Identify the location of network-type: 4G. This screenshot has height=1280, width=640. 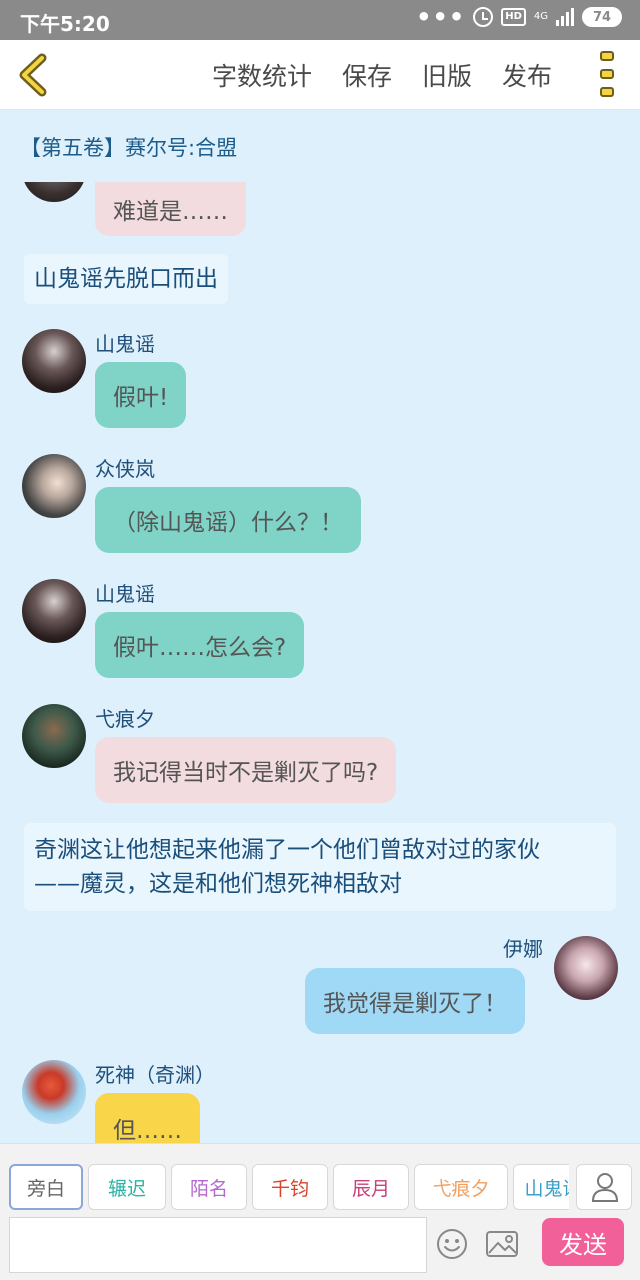
(540, 16).